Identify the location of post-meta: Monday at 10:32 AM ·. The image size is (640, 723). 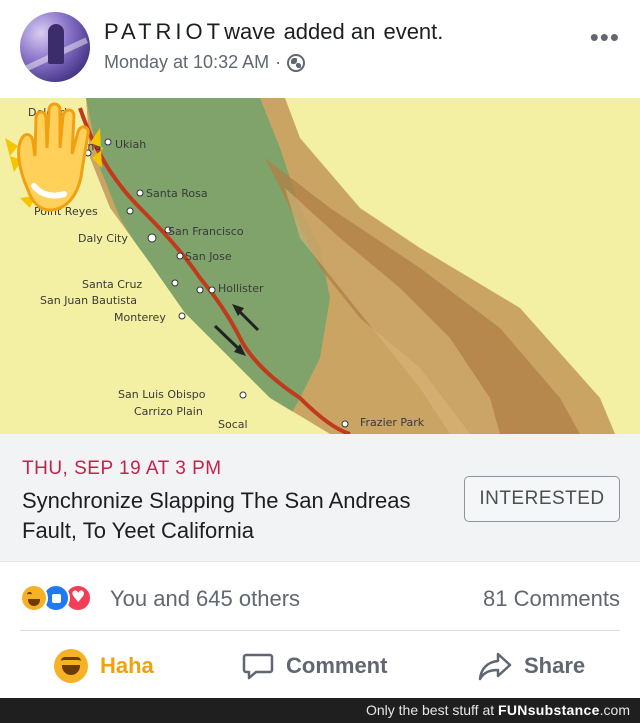
(205, 62).